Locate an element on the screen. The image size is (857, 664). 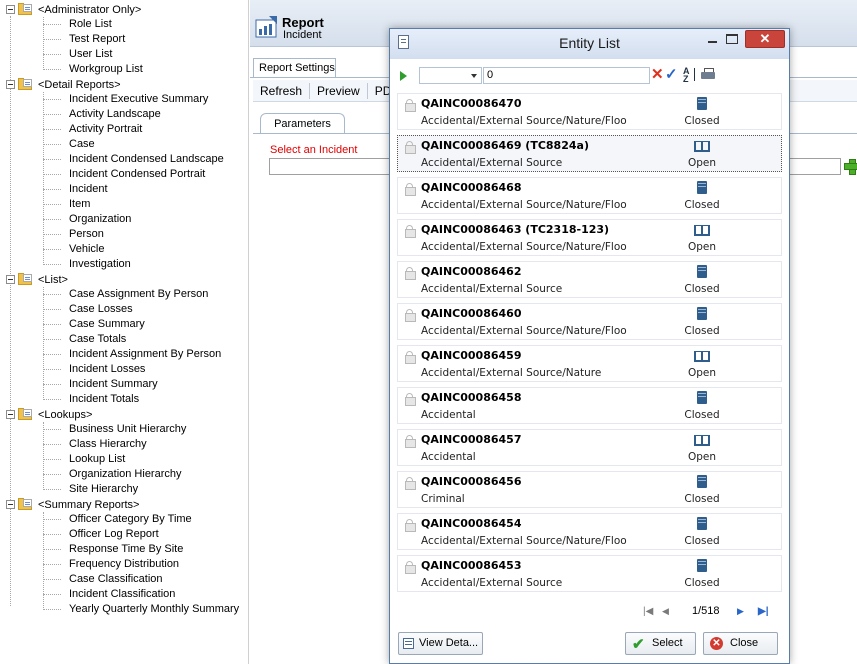
first-page-icon: |◀ is located at coordinates (648, 611).